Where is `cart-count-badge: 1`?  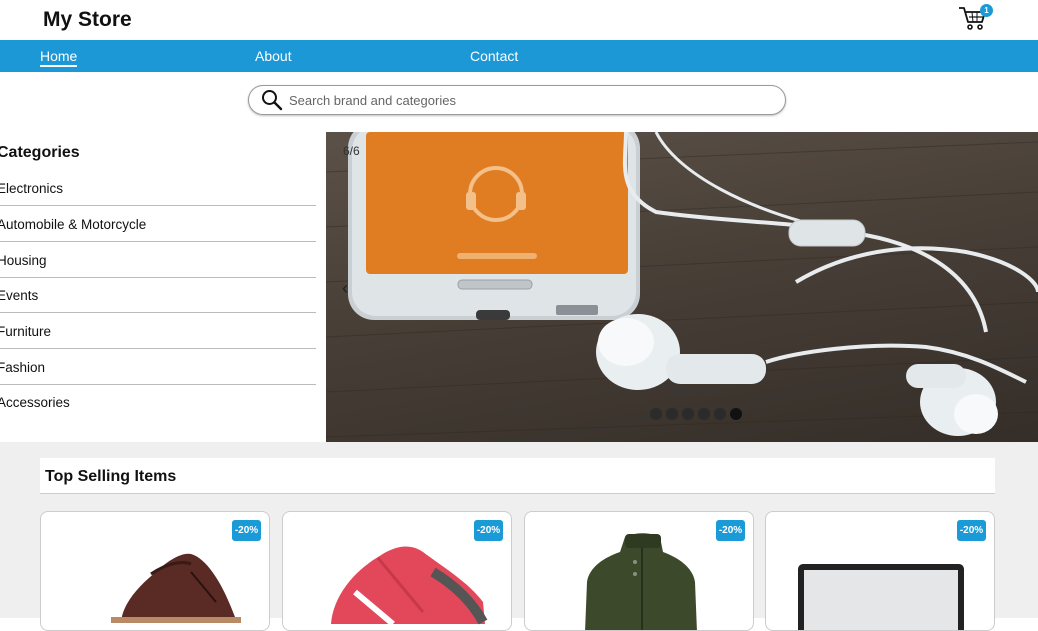
cart-count-badge: 1 is located at coordinates (986, 10).